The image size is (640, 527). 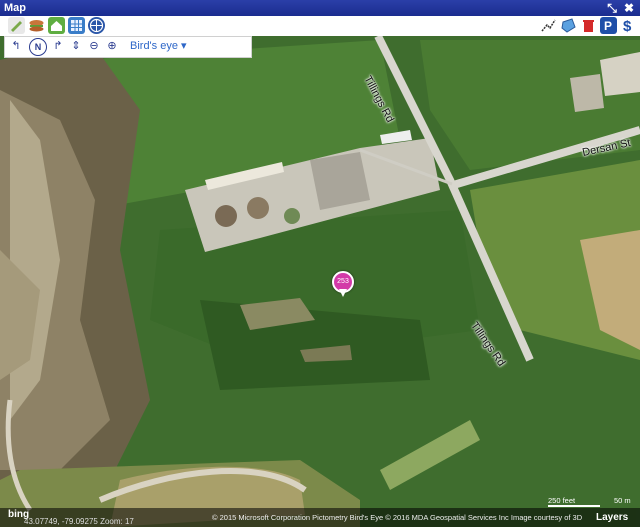 I want to click on parking-icon: P, so click(x=608, y=25).